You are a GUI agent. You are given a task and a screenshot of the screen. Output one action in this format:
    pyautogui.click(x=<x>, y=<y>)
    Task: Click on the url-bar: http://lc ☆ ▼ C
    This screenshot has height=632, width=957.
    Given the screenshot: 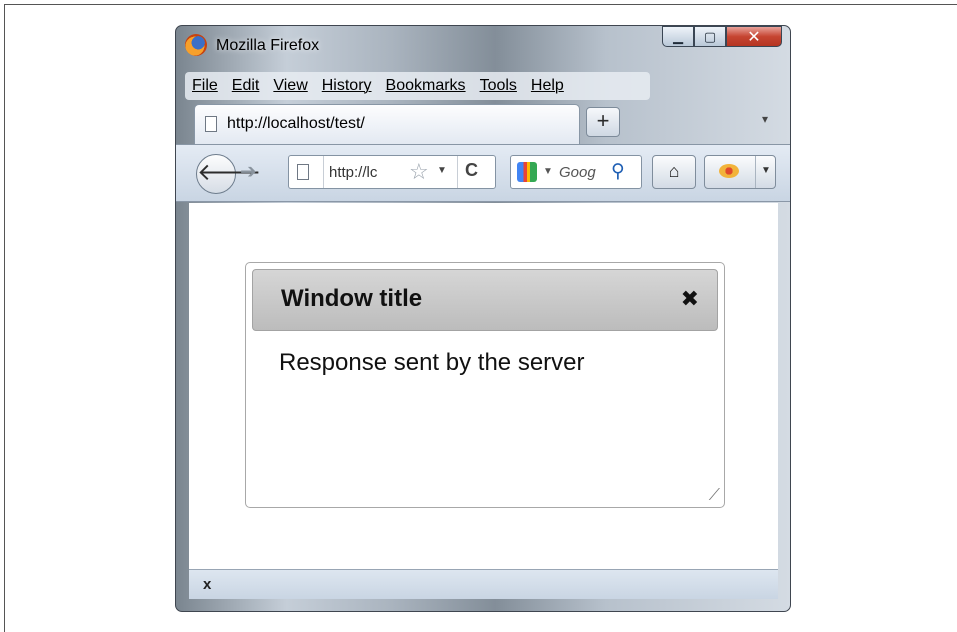 What is the action you would take?
    pyautogui.click(x=392, y=172)
    